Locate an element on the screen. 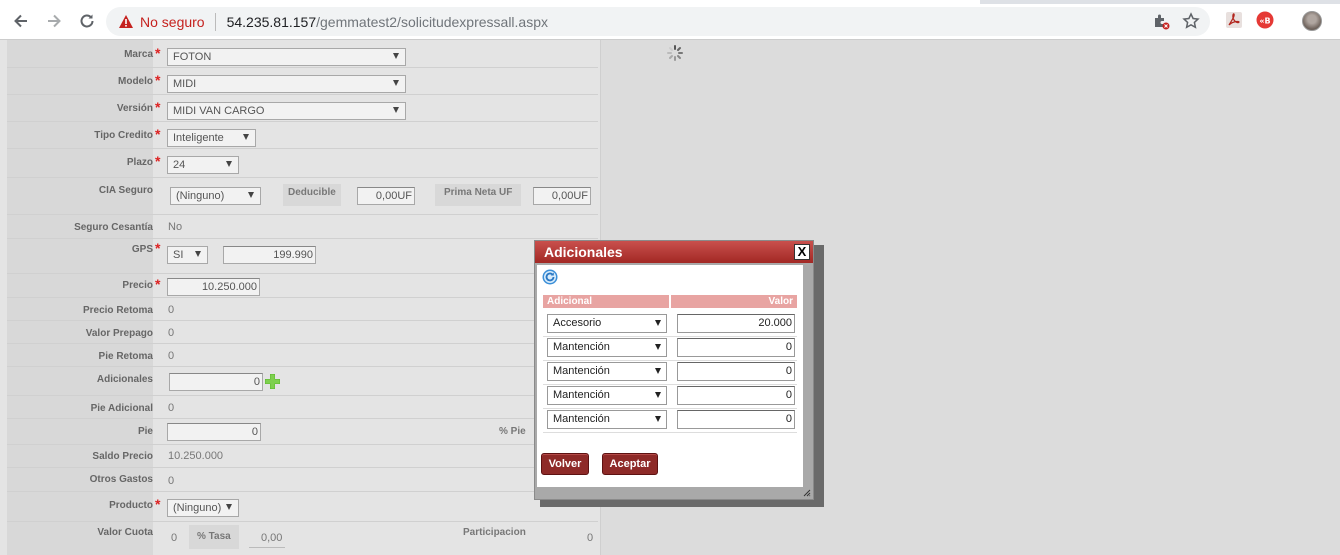  column-header-adicional: Adicional is located at coordinates (606, 301).